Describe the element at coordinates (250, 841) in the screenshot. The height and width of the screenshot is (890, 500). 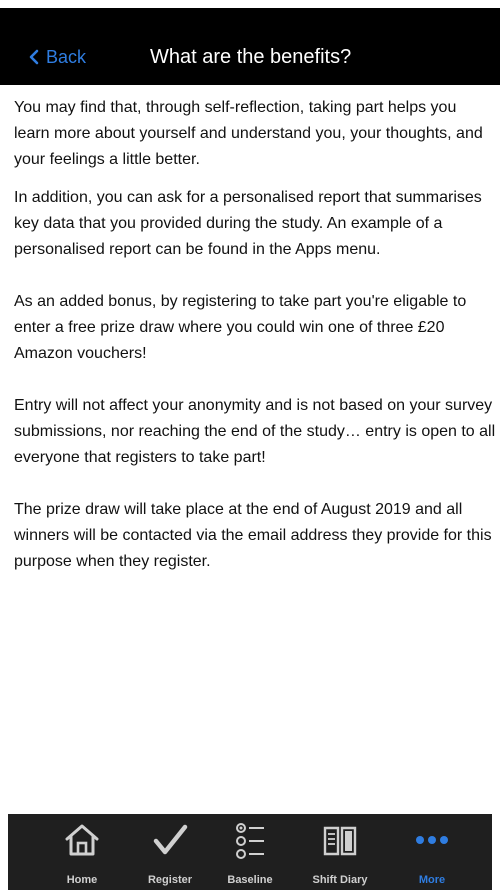
I see `list-icon` at that location.